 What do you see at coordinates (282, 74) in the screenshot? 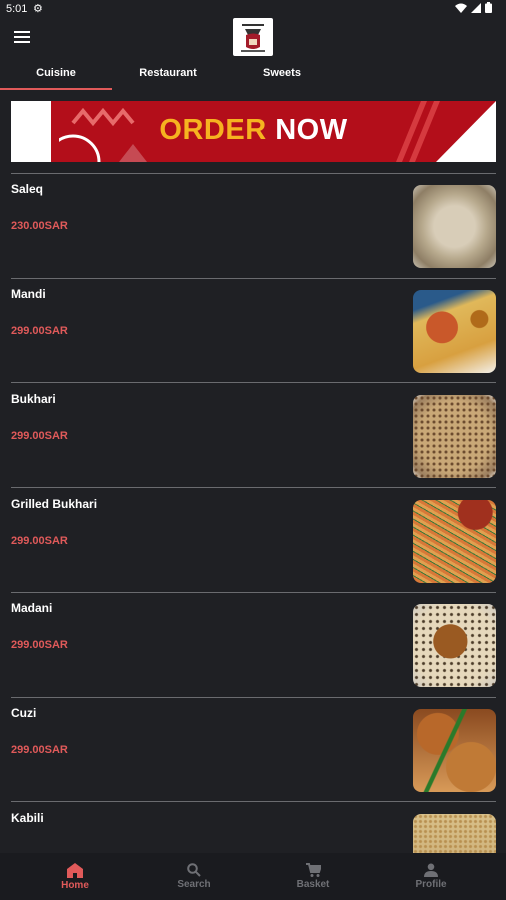
I see `tab-sweets: Sweets` at bounding box center [282, 74].